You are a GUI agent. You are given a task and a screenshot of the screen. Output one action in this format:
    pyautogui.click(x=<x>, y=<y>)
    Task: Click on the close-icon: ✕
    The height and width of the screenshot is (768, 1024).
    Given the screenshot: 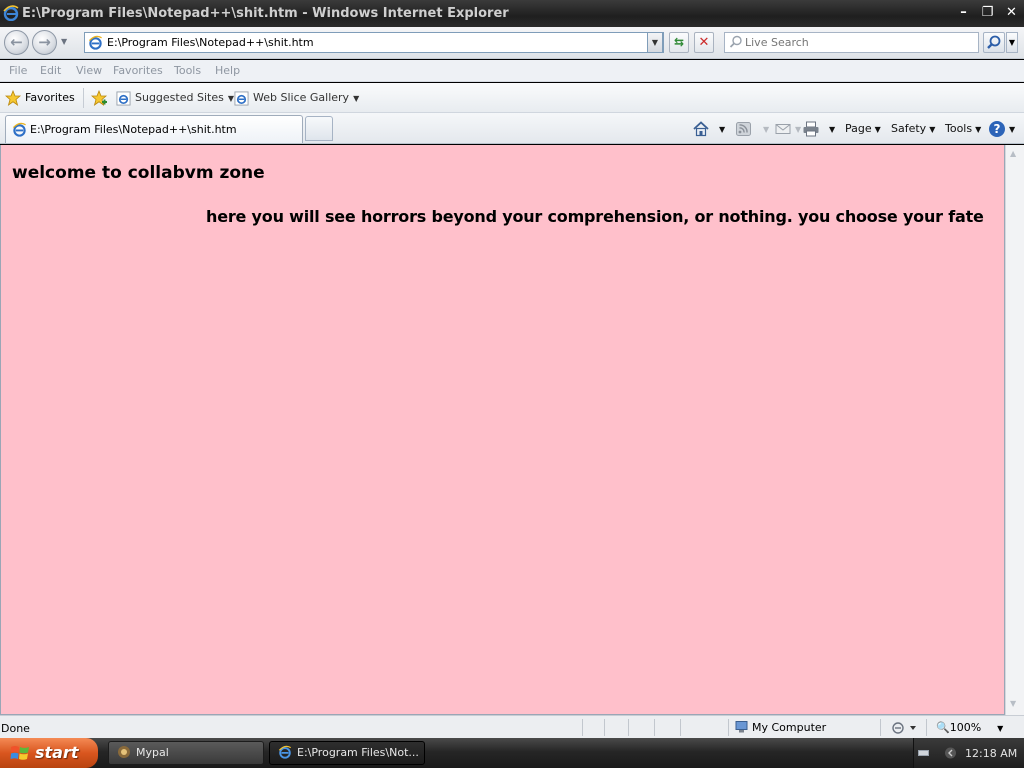 What is the action you would take?
    pyautogui.click(x=1011, y=12)
    